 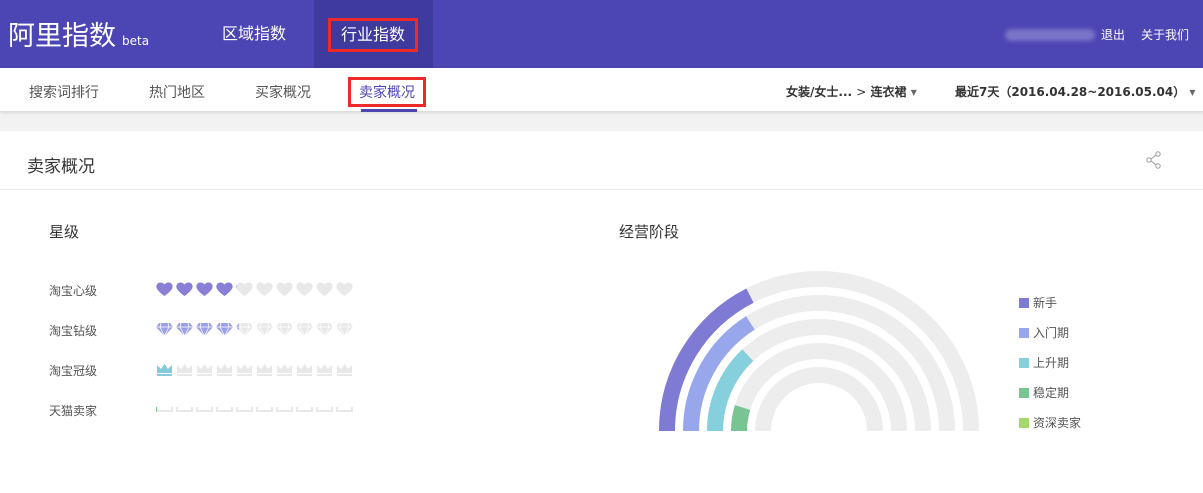 I want to click on legend-item: 稳定期, so click(x=1044, y=392).